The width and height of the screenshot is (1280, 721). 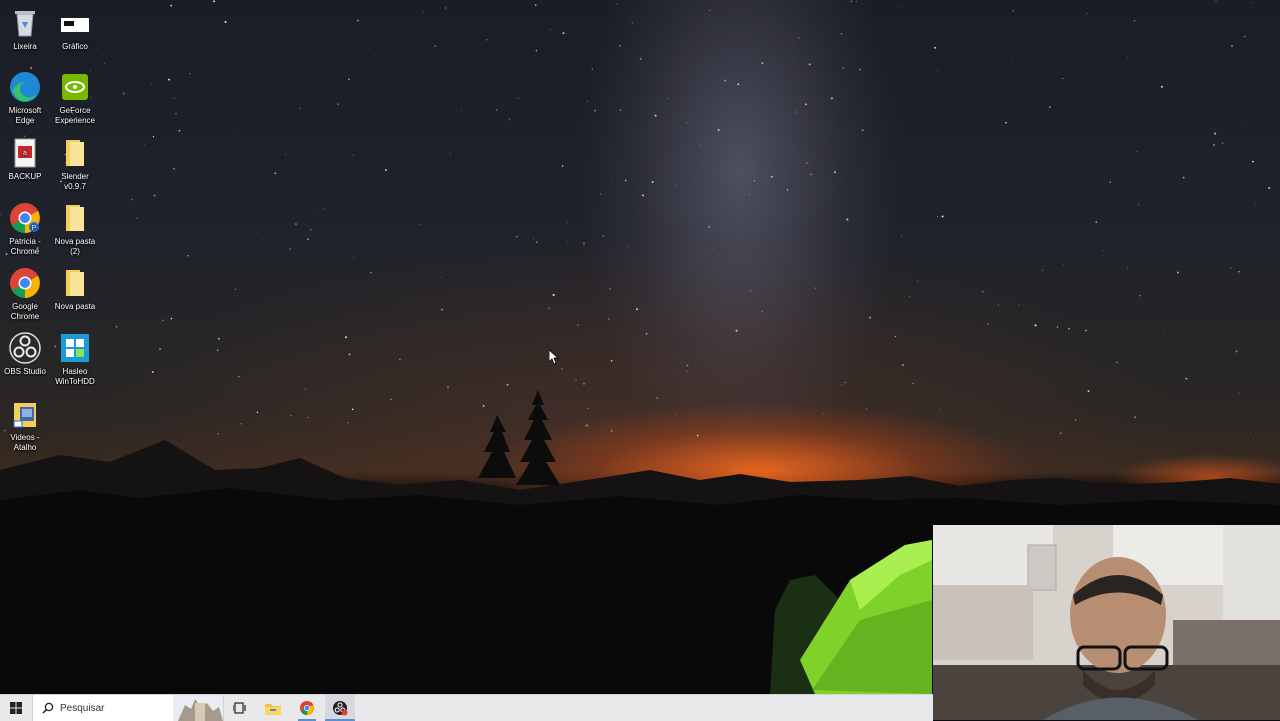 I want to click on desktop-icon-nova-pasta: Nova pasta, so click(x=75, y=289).